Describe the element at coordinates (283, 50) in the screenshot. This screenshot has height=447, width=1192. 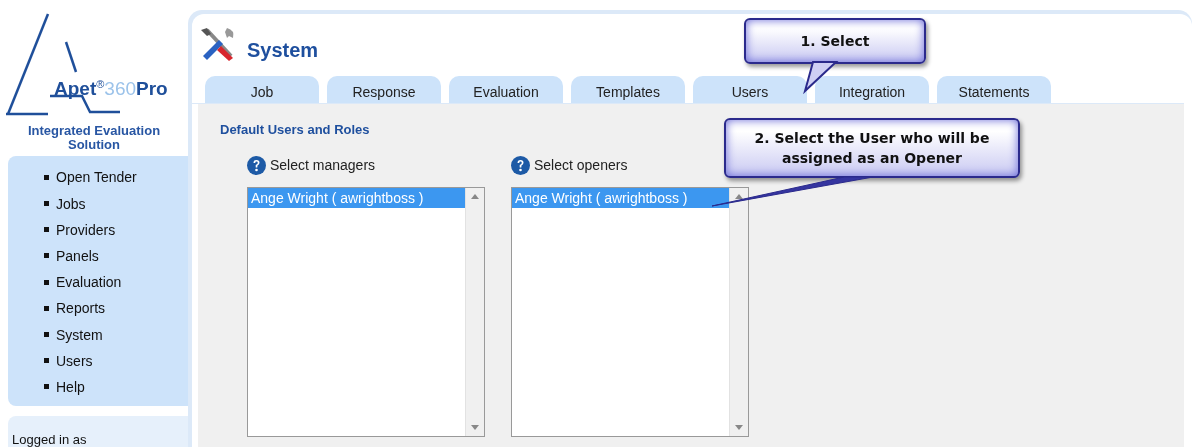
I see `page-title: System` at that location.